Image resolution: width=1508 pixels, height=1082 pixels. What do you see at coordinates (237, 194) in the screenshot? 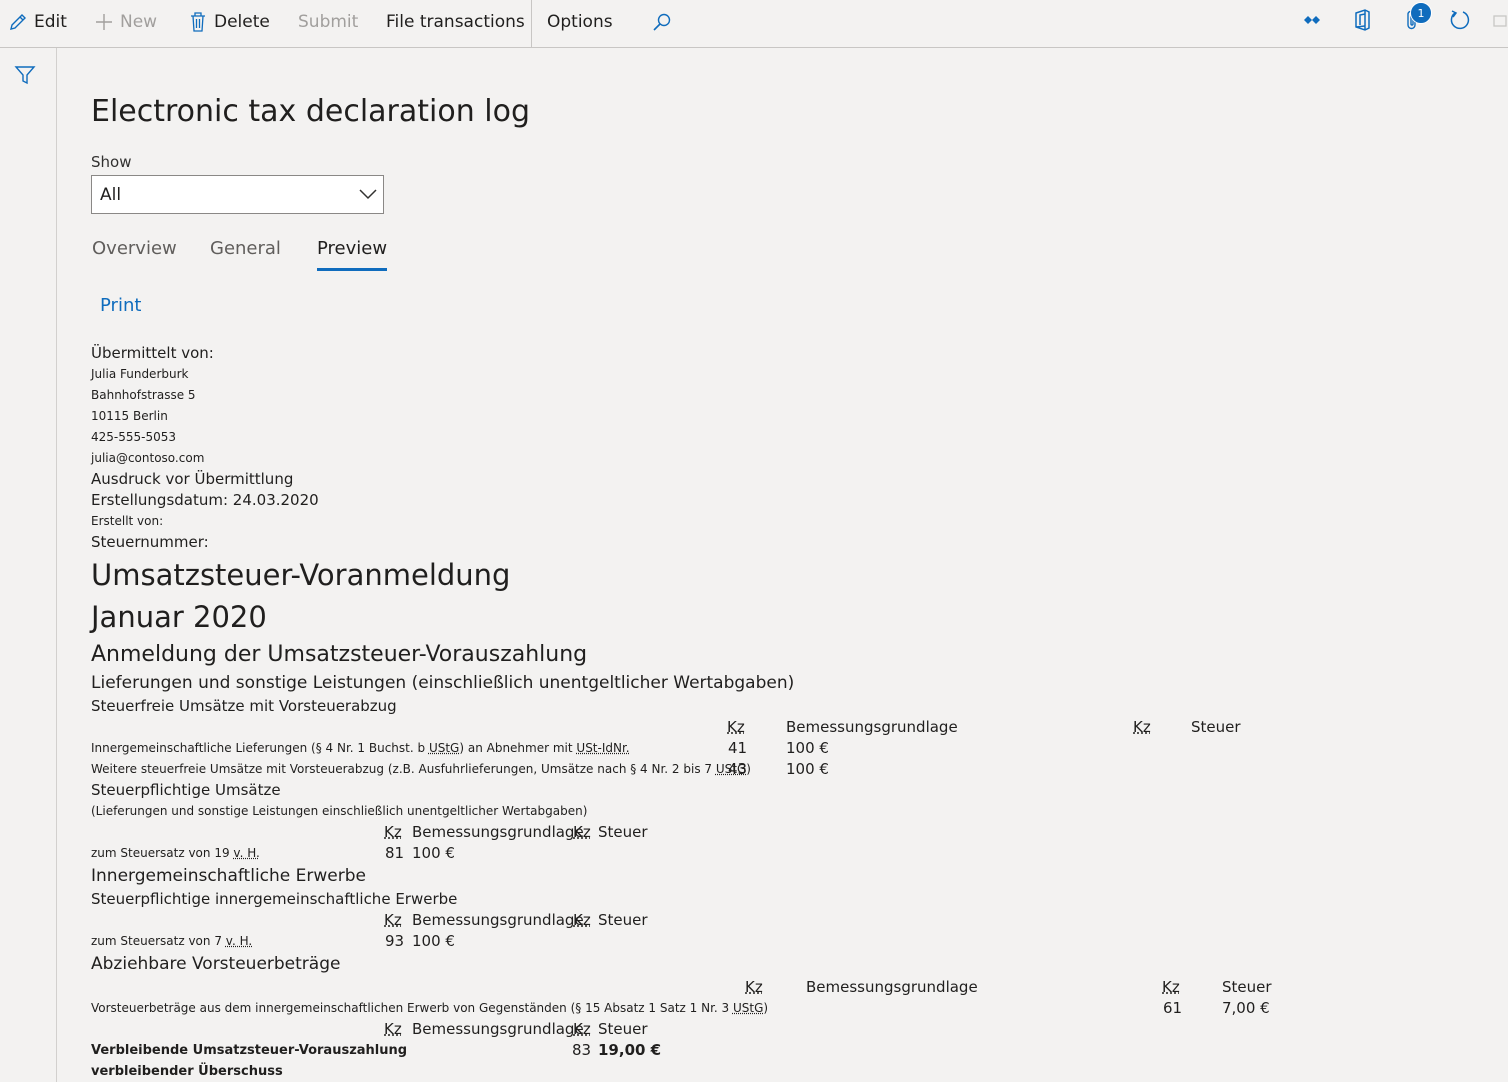
I see `show-select: All` at bounding box center [237, 194].